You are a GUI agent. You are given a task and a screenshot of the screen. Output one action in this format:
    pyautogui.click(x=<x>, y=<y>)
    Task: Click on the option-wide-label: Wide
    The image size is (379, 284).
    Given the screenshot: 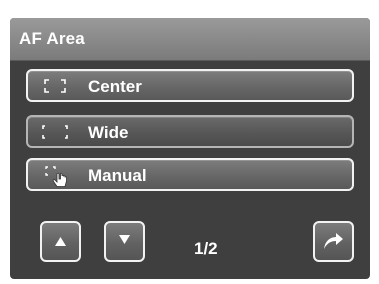 What is the action you would take?
    pyautogui.click(x=108, y=132)
    